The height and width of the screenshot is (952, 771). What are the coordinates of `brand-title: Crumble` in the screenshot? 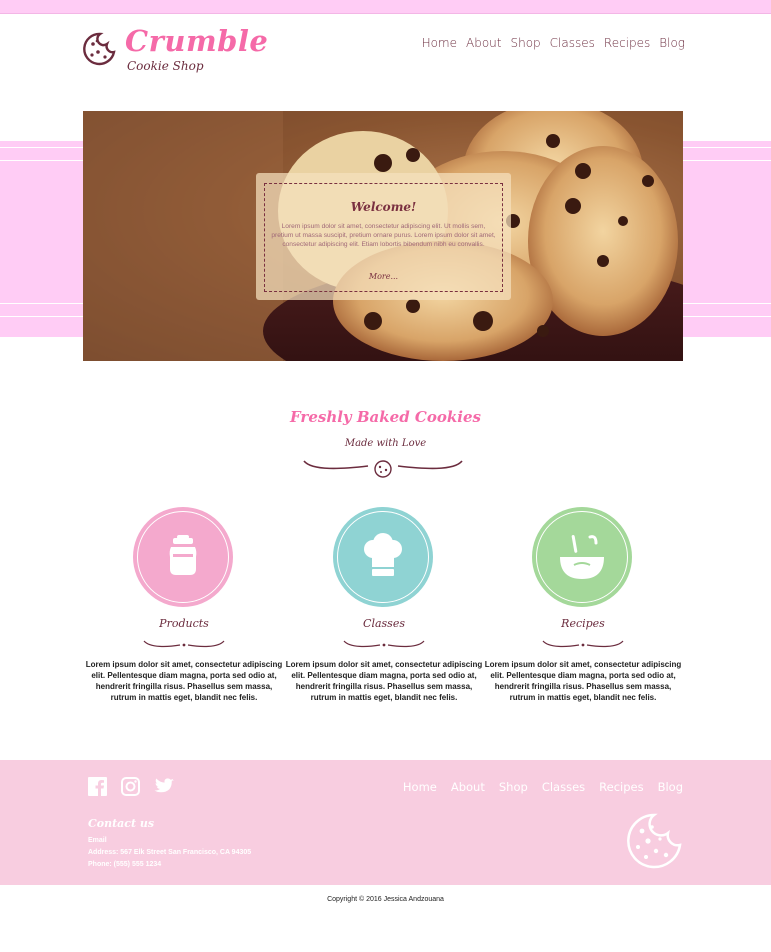 It's located at (197, 41).